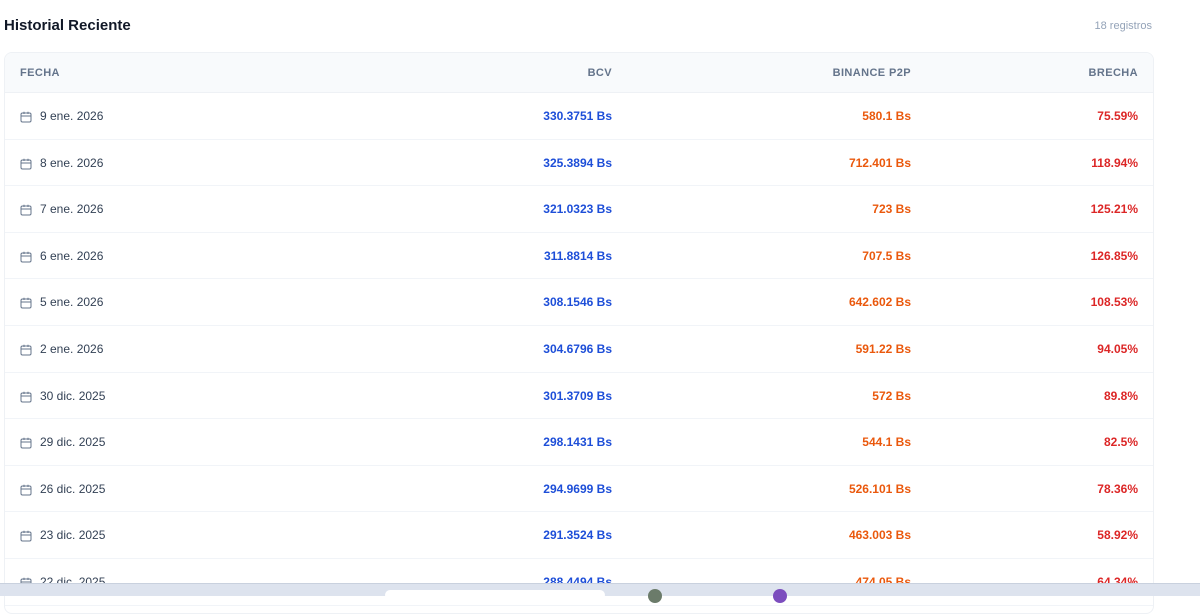 The image size is (1200, 614). Describe the element at coordinates (780, 596) in the screenshot. I see `taskbar-app-icon` at that location.